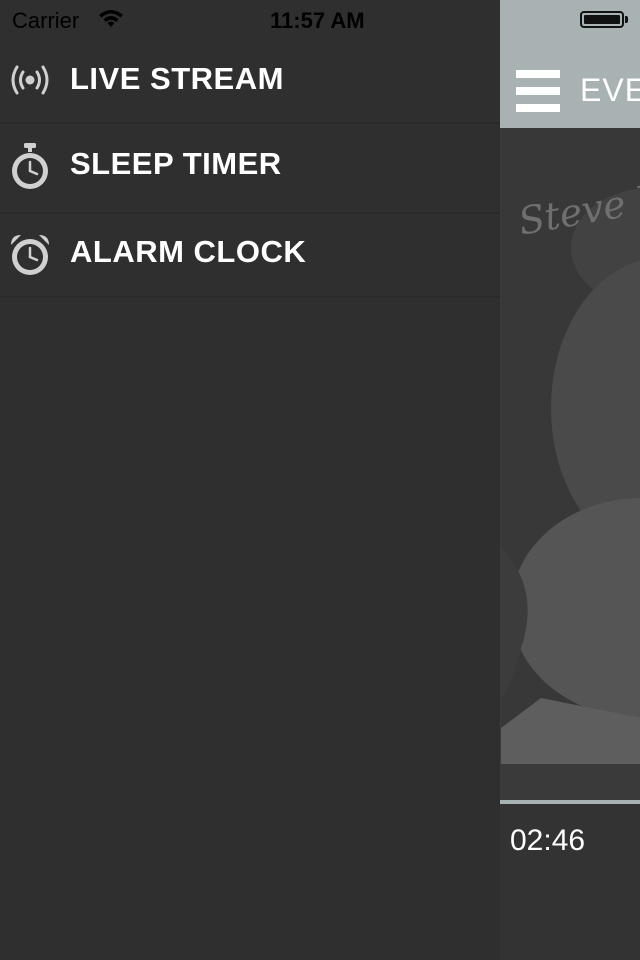  I want to click on battery-terminal, so click(626, 19).